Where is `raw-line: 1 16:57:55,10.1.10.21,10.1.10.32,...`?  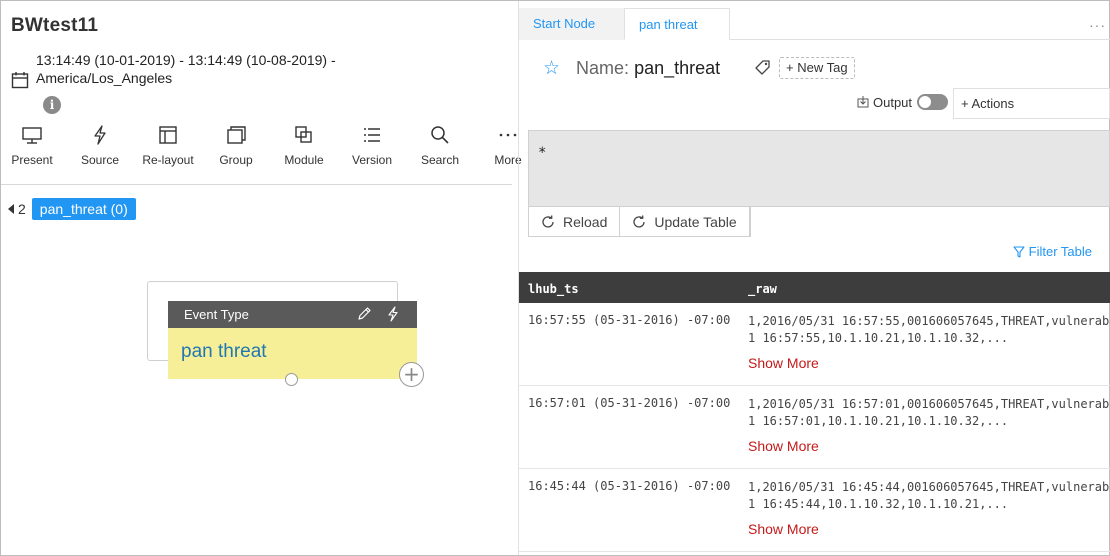
raw-line: 1 16:57:55,10.1.10.21,10.1.10.32,... is located at coordinates (878, 338).